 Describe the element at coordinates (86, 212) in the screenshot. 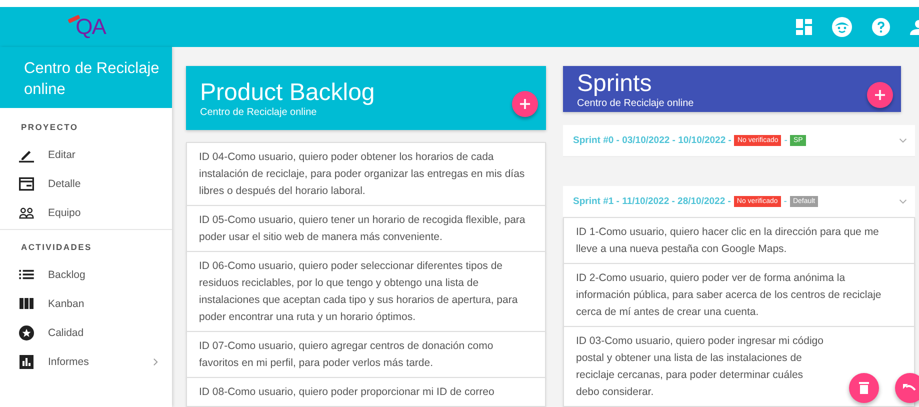

I see `nav-item: Equipo` at that location.